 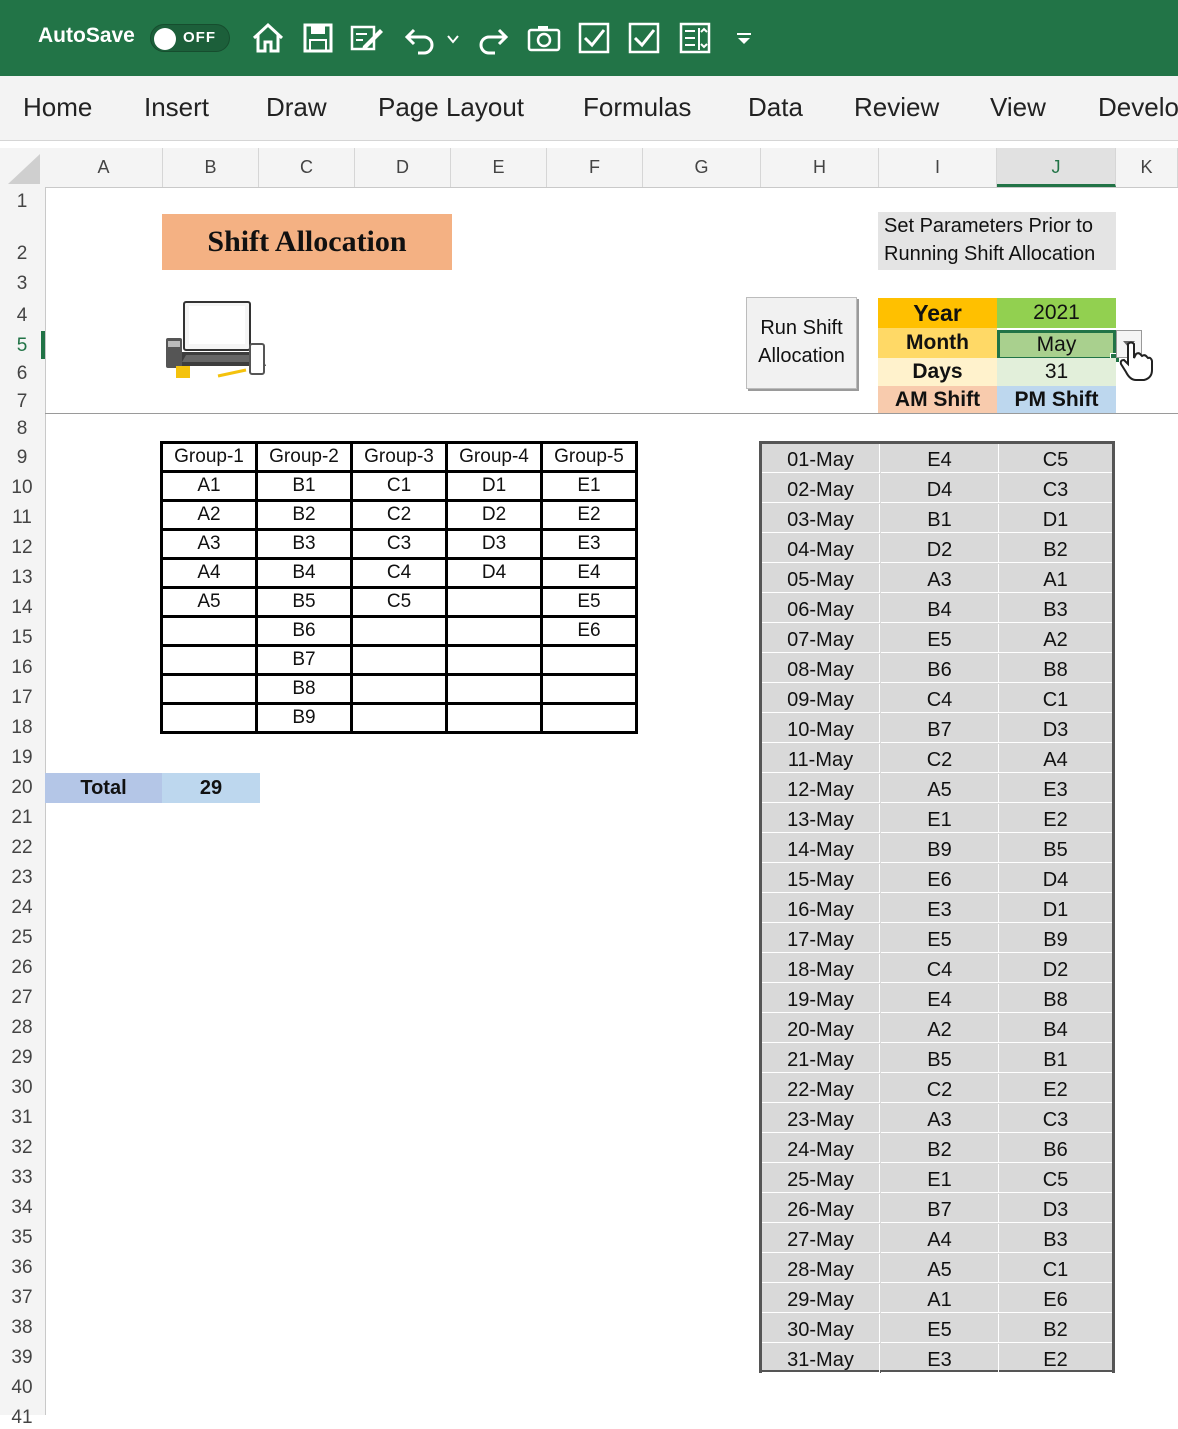 What do you see at coordinates (22, 402) in the screenshot?
I see `row-header: 7` at bounding box center [22, 402].